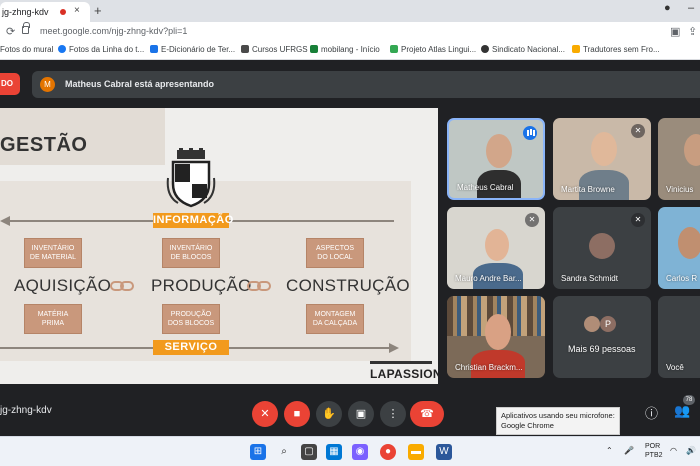  I want to click on globe-icon, so click(485, 49).